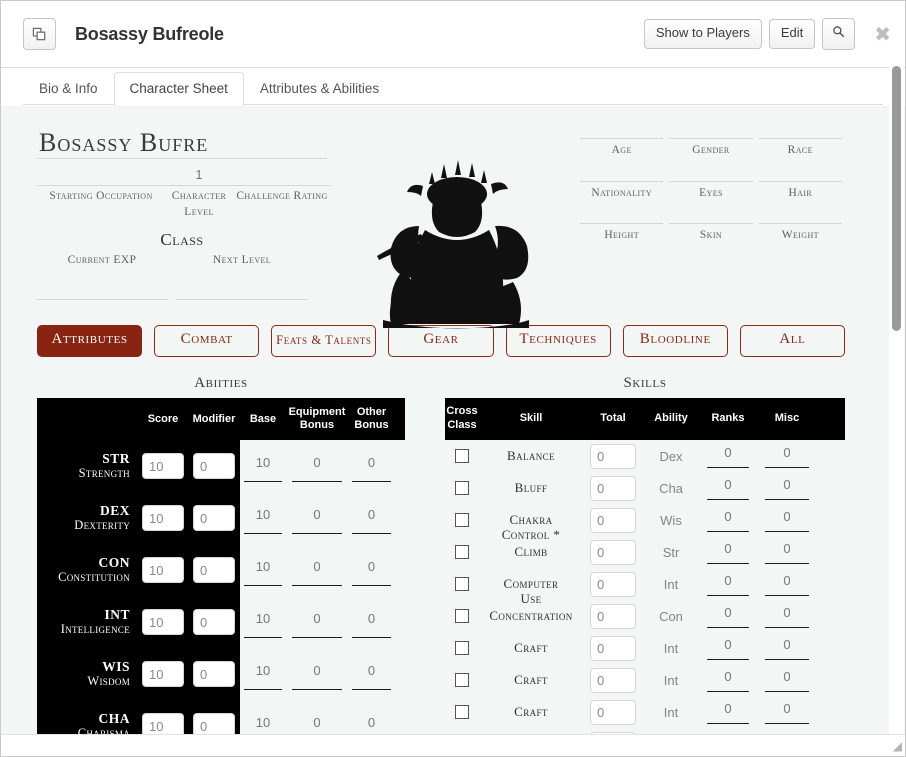 The image size is (906, 757). What do you see at coordinates (728, 520) in the screenshot?
I see `skill-ranks-chakra-control: 0` at bounding box center [728, 520].